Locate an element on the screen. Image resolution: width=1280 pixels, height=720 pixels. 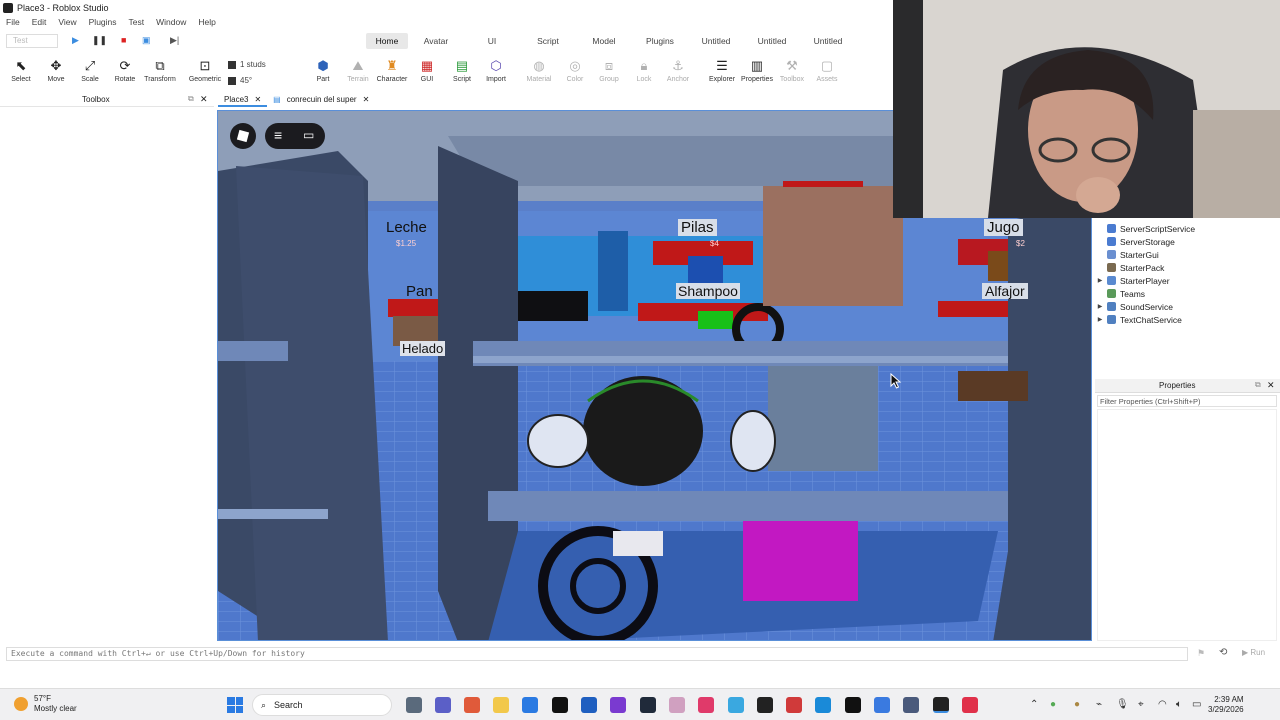
tab-untitled-1: Untitled is located at coordinates (716, 41).